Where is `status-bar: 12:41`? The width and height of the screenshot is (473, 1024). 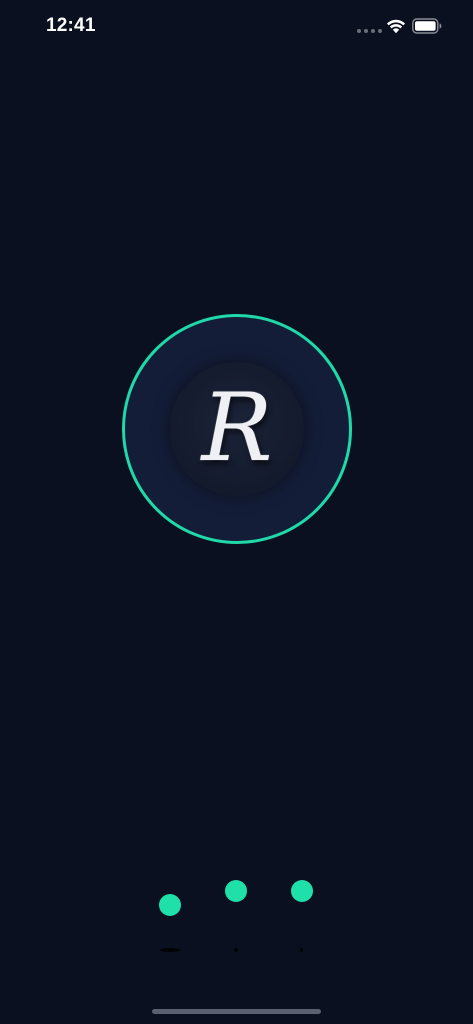
status-bar: 12:41 is located at coordinates (236, 27).